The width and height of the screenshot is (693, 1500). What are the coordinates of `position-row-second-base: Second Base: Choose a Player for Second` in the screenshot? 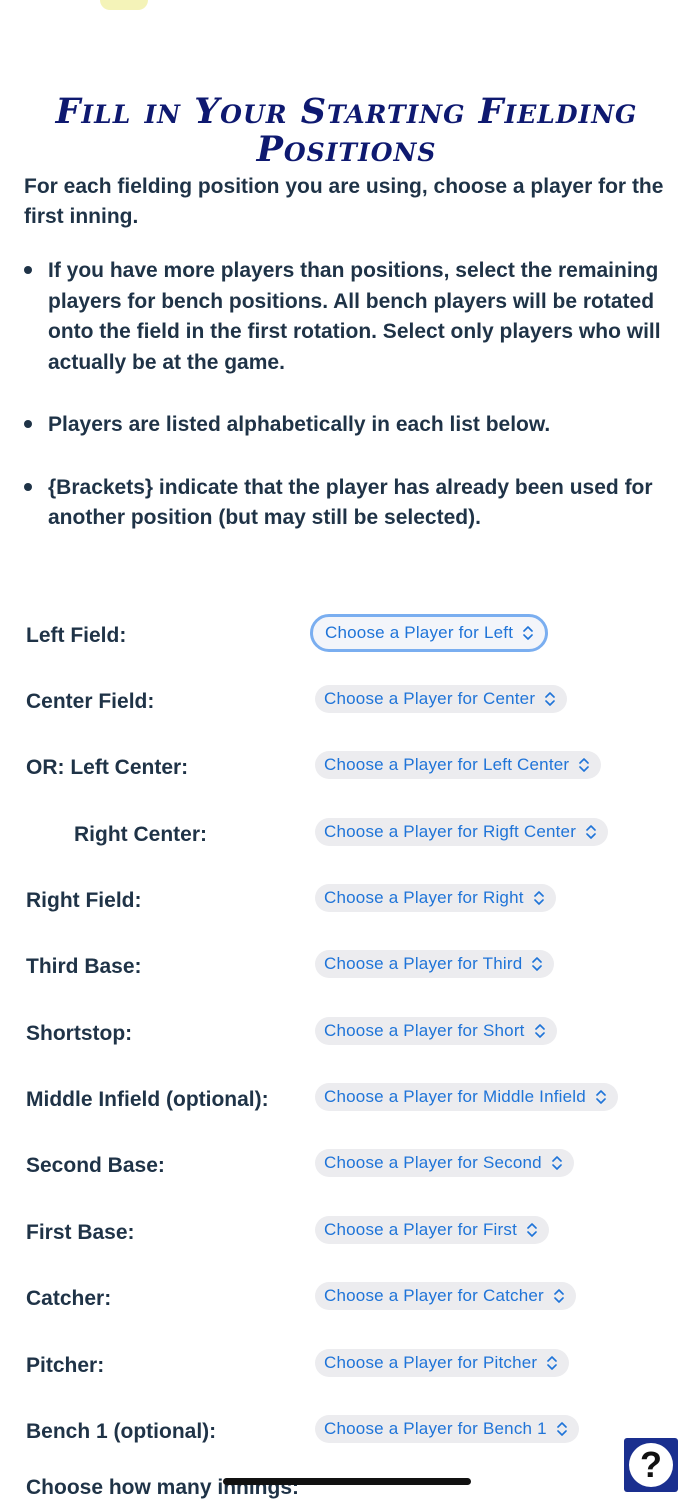 It's located at (346, 1166).